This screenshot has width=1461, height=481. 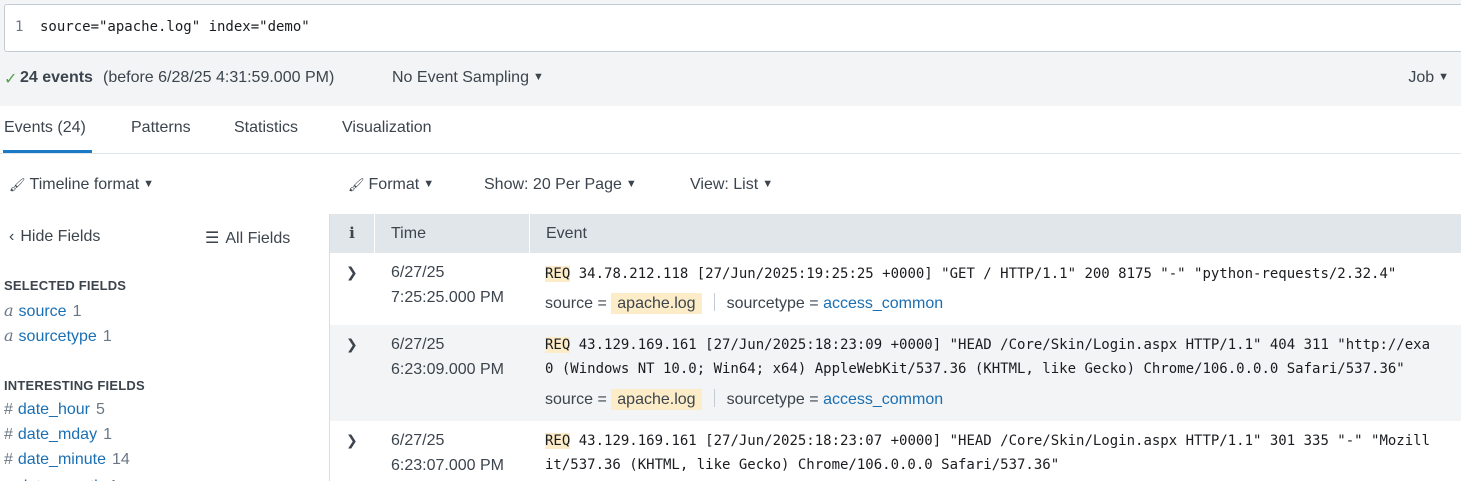 I want to click on view-label: View: List, so click(x=724, y=184).